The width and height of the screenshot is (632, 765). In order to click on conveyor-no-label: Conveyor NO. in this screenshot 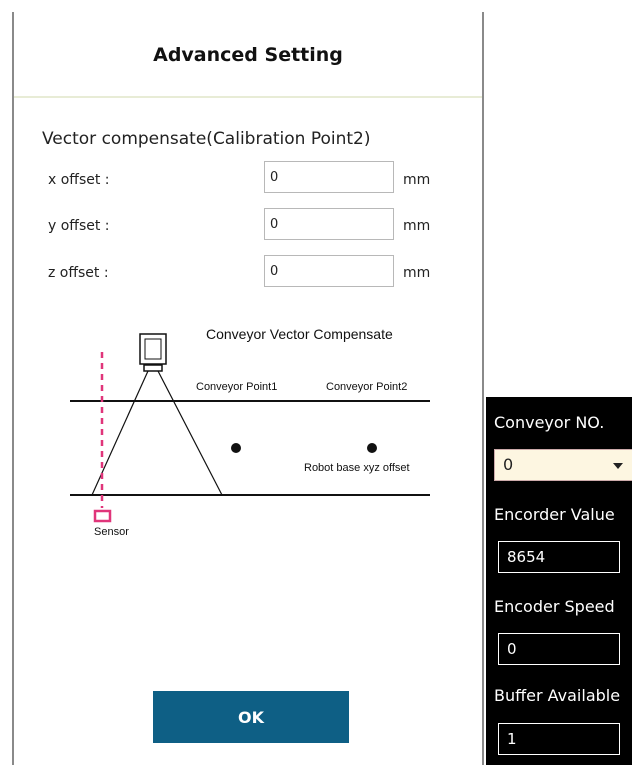, I will do `click(549, 422)`.